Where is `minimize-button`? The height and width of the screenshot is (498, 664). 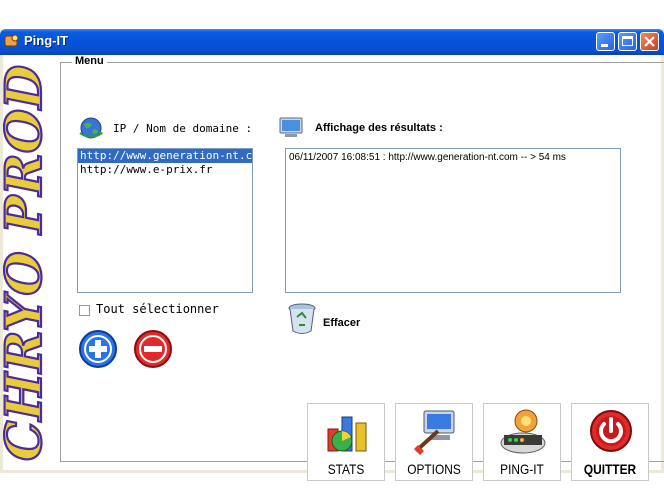
minimize-button is located at coordinates (605, 41).